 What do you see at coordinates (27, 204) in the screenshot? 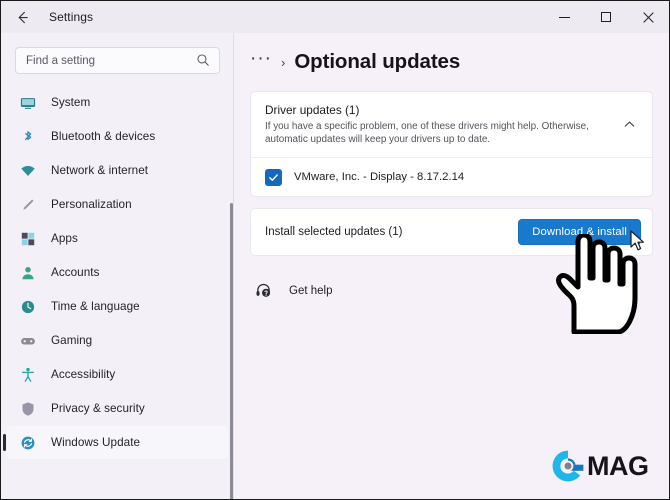
I see `brush-icon` at bounding box center [27, 204].